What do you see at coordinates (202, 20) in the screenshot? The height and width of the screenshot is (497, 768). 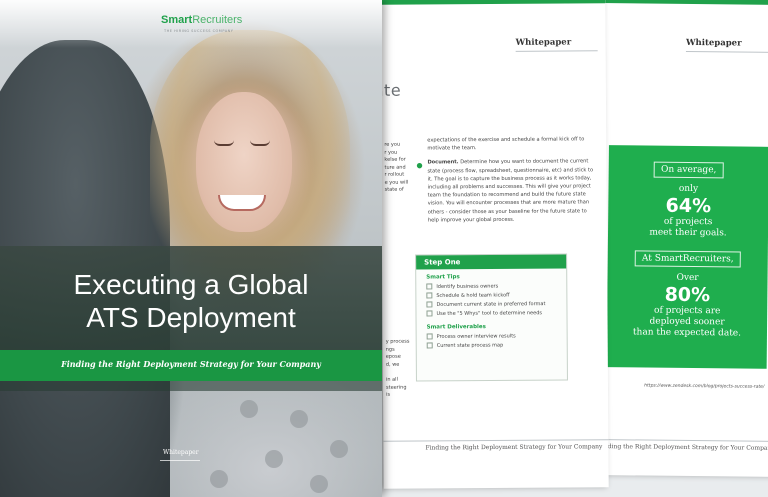 I see `smartrecruiters-logo: SmartRecruiters` at bounding box center [202, 20].